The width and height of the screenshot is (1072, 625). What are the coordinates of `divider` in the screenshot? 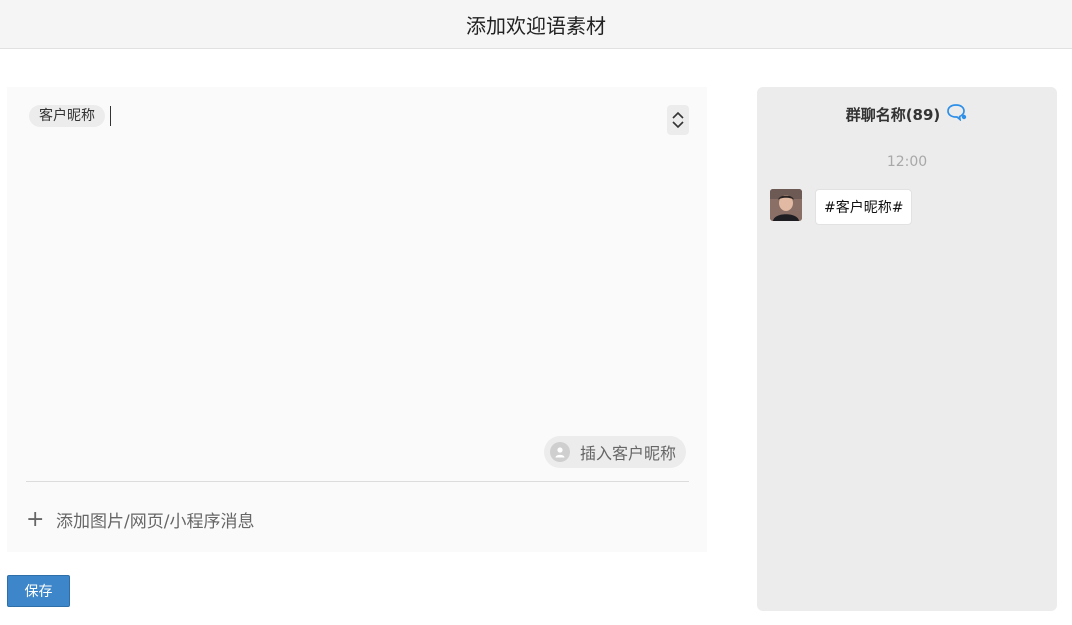 It's located at (357, 481).